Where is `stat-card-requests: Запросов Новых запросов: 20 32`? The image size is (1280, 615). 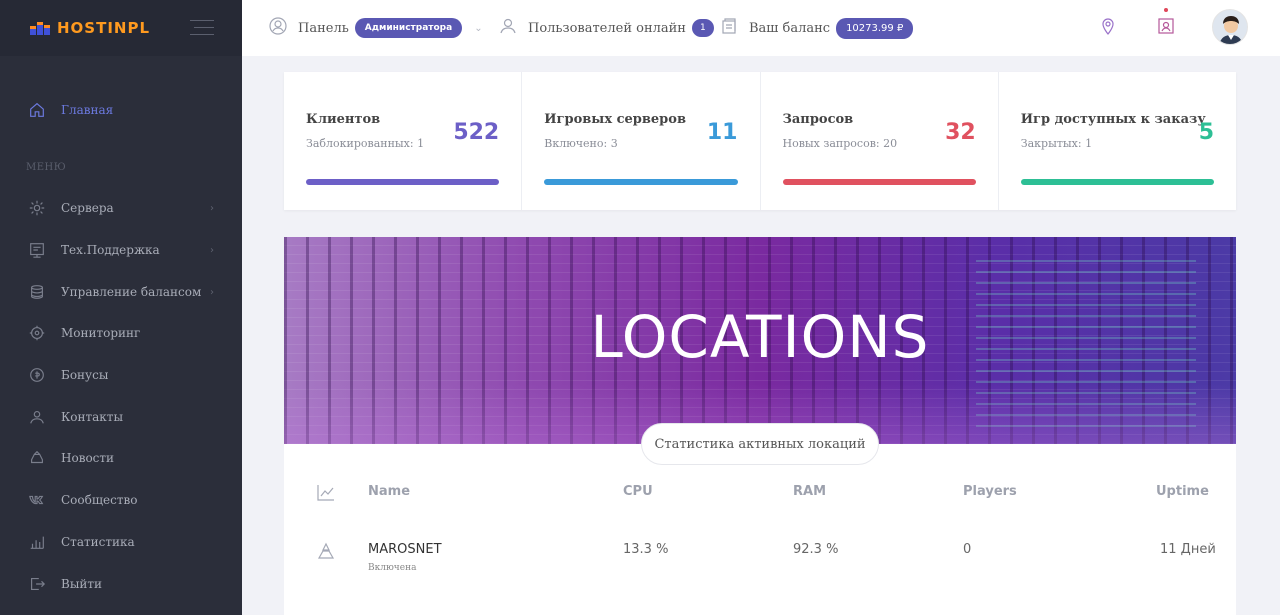
stat-card-requests: Запросов Новых запросов: 20 32 is located at coordinates (880, 141).